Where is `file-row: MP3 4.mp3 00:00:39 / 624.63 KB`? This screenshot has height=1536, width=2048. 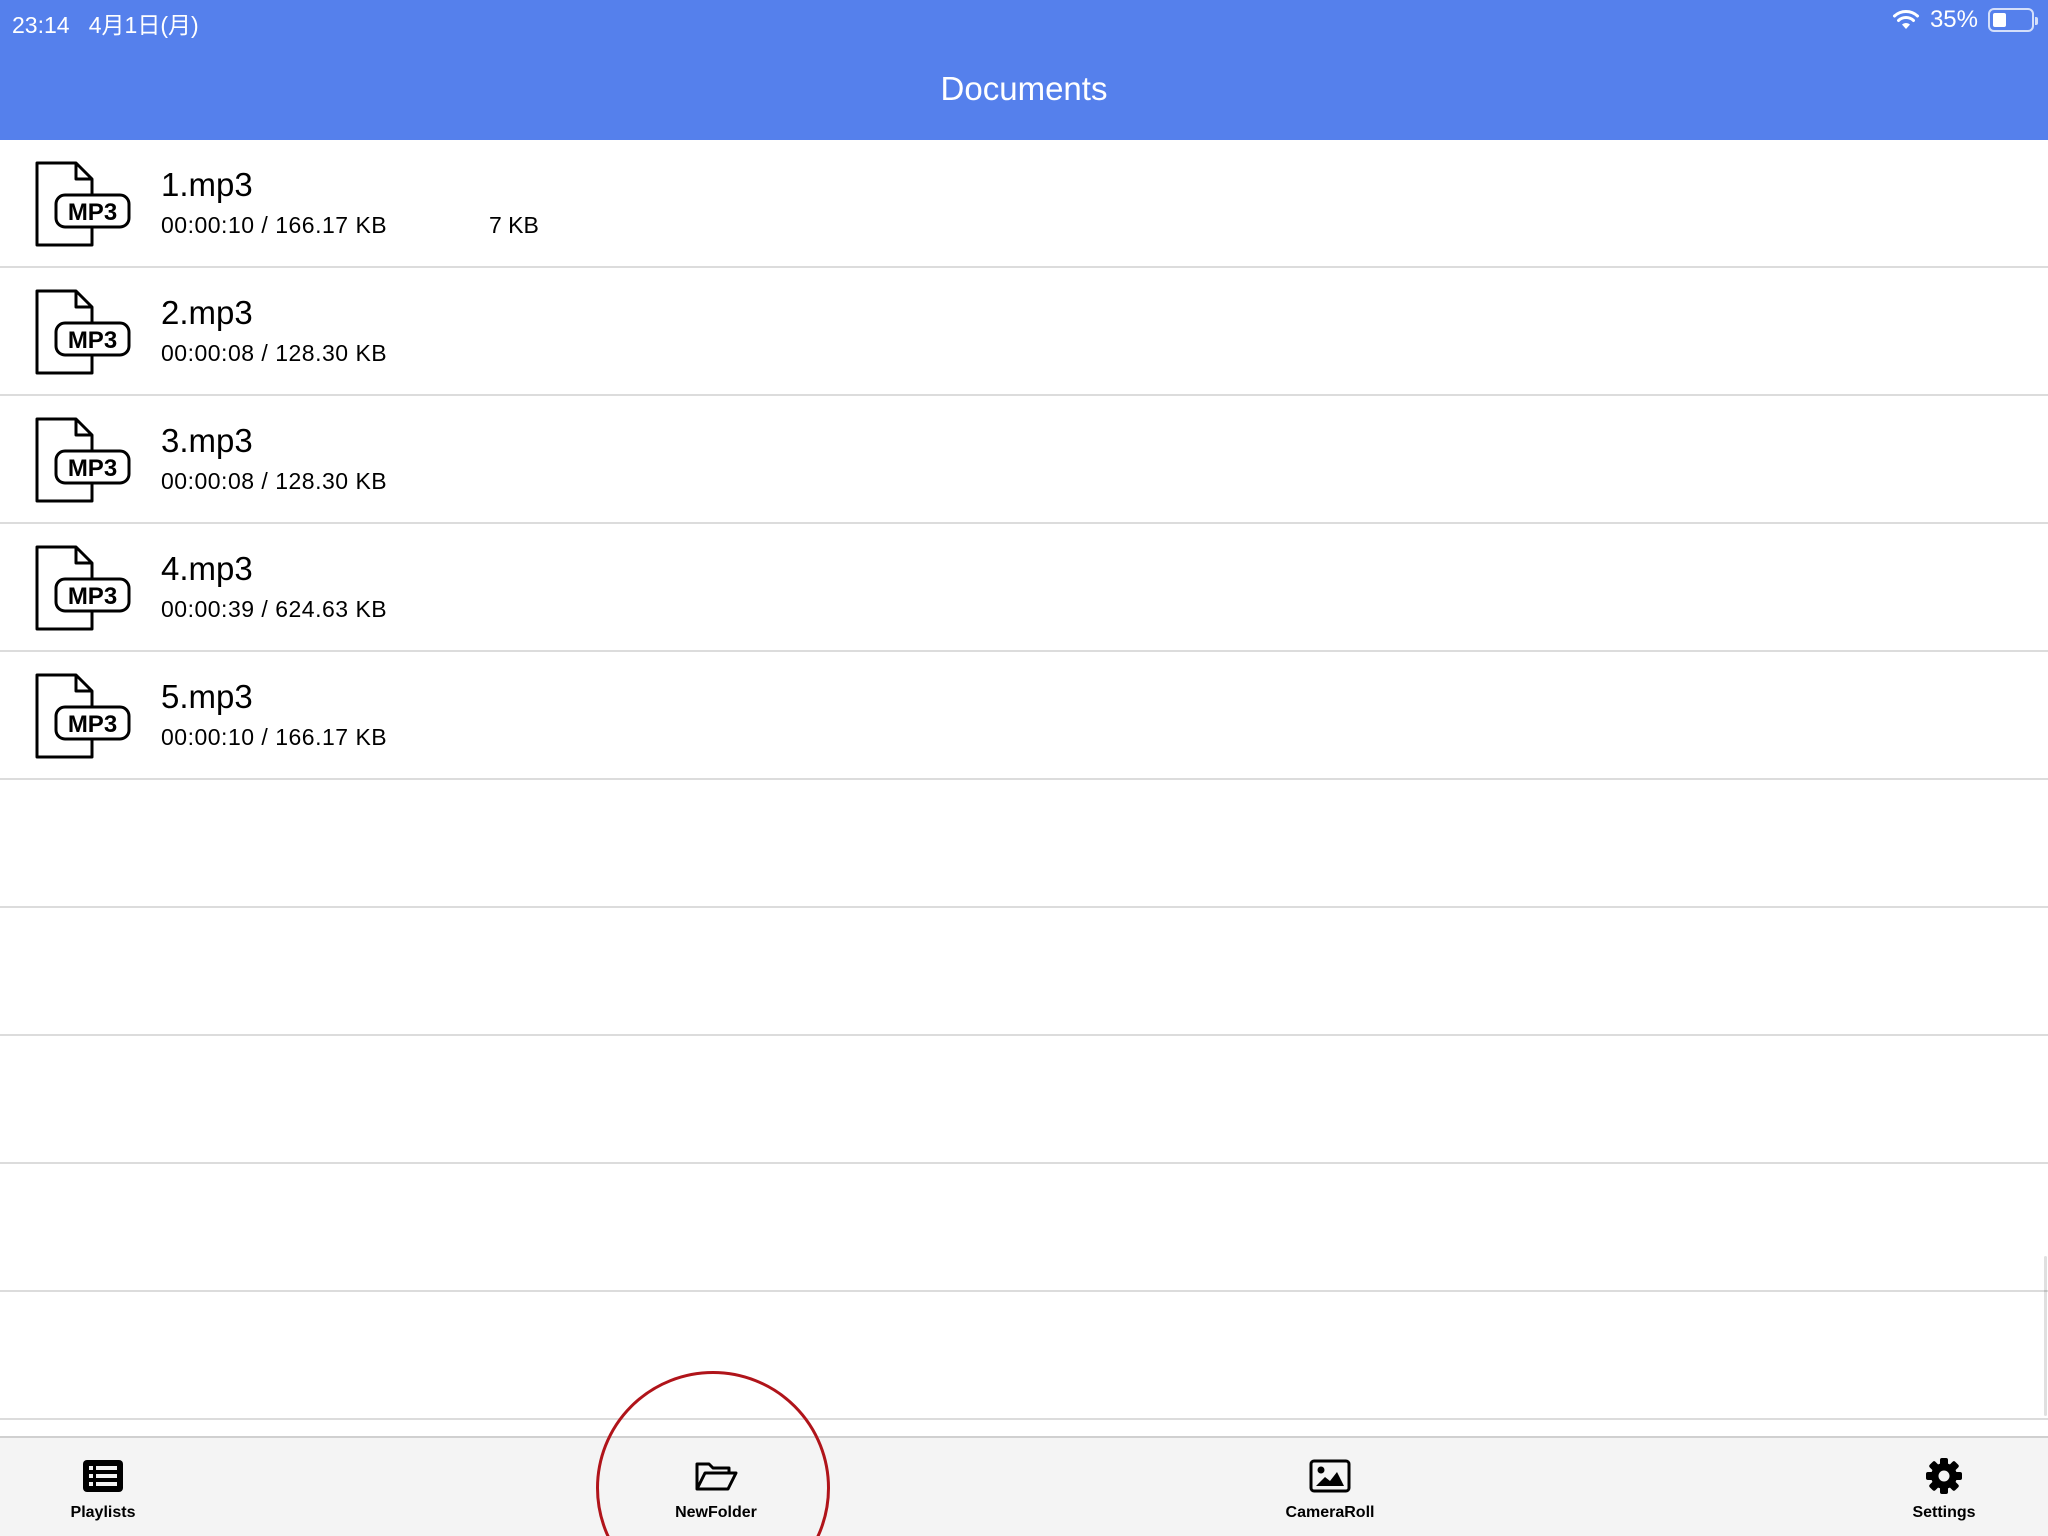 file-row: MP3 4.mp3 00:00:39 / 624.63 KB is located at coordinates (1024, 588).